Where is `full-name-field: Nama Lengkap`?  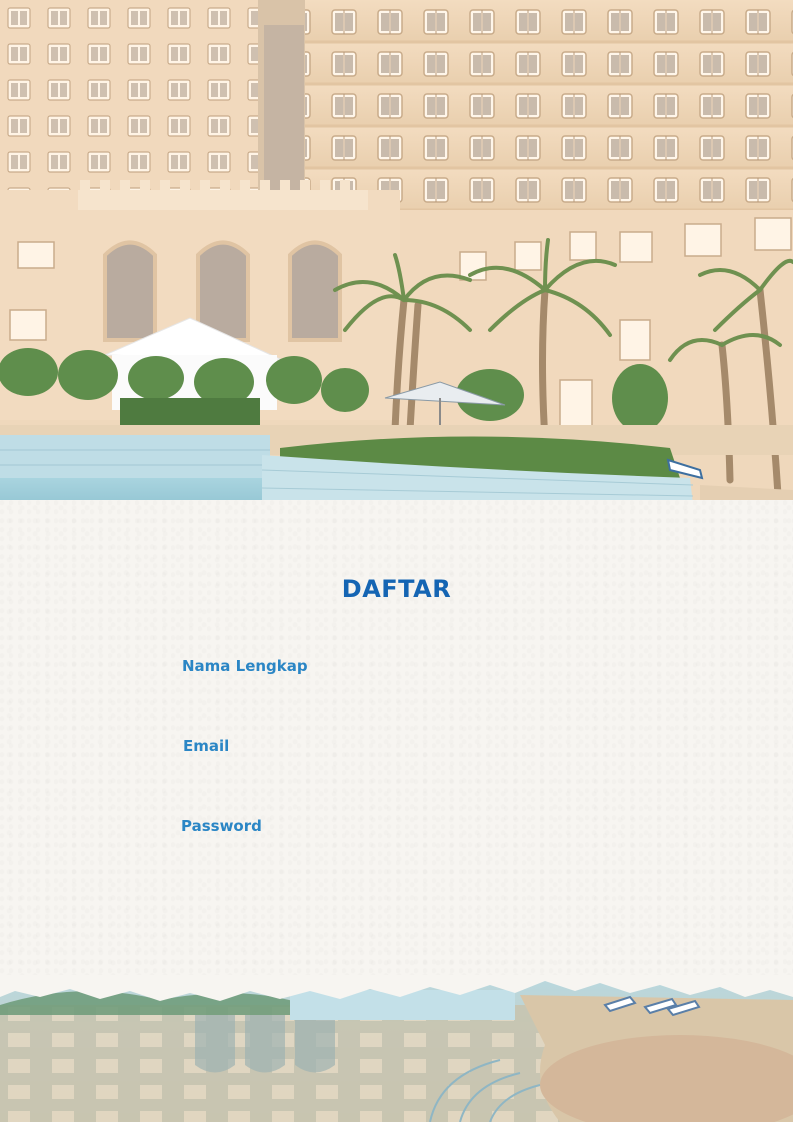 full-name-field: Nama Lengkap is located at coordinates (396, 685).